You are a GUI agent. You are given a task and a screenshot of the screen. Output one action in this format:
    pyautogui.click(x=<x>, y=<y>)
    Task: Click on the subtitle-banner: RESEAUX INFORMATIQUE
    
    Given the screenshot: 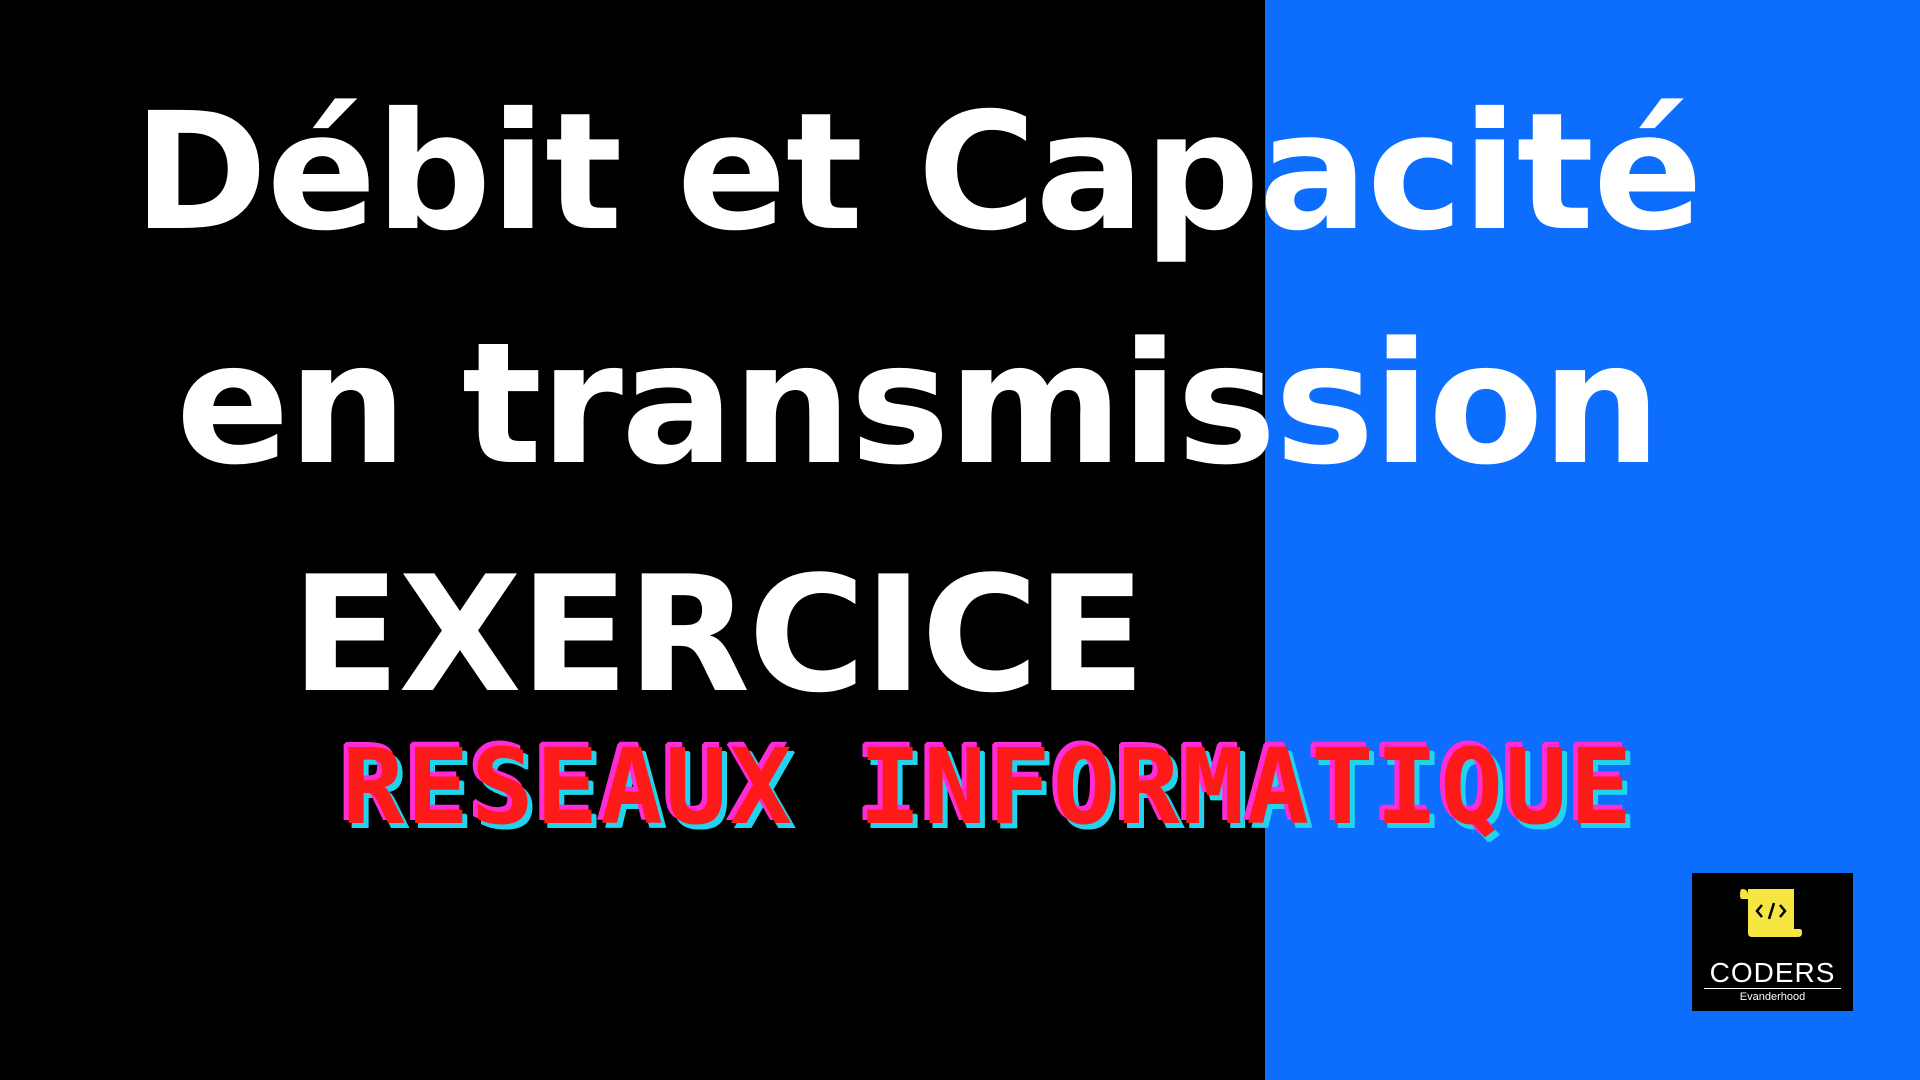 What is the action you would take?
    pyautogui.click(x=988, y=787)
    